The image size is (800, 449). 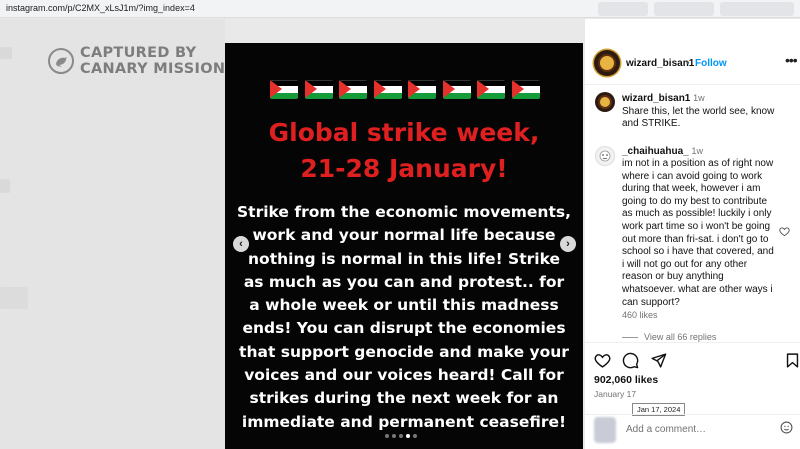 What do you see at coordinates (404, 151) in the screenshot?
I see `post-headline: Global strike week, 21-28 January!` at bounding box center [404, 151].